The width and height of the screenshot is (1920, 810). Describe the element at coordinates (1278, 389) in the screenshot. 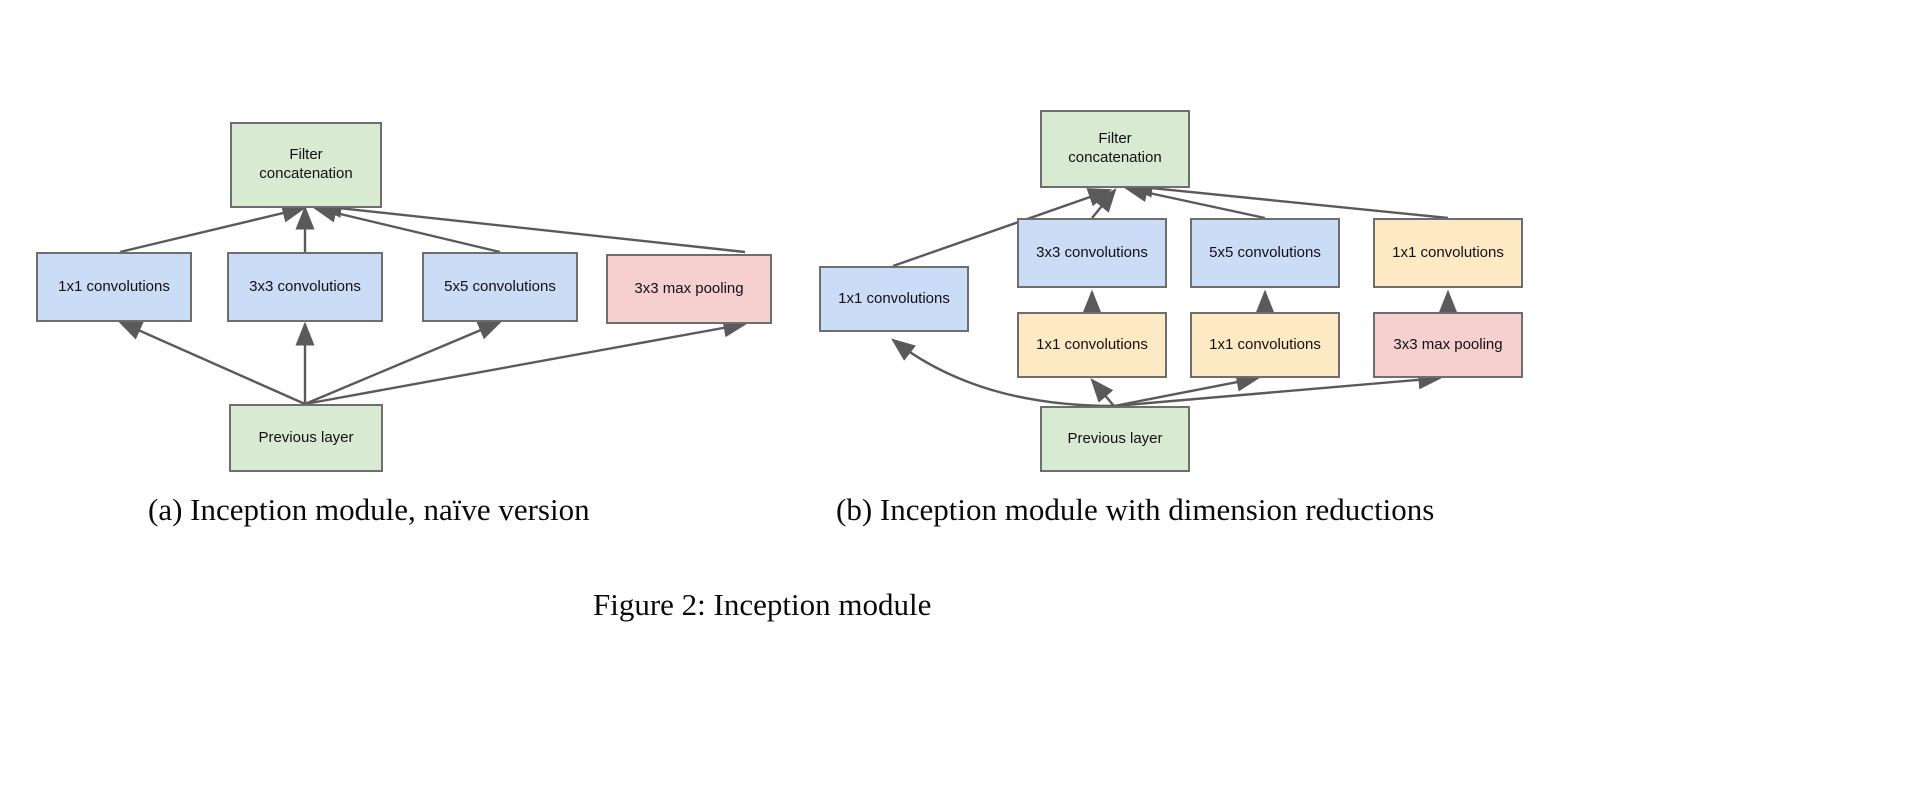

I see `edge-b-prev-to-pool` at that location.